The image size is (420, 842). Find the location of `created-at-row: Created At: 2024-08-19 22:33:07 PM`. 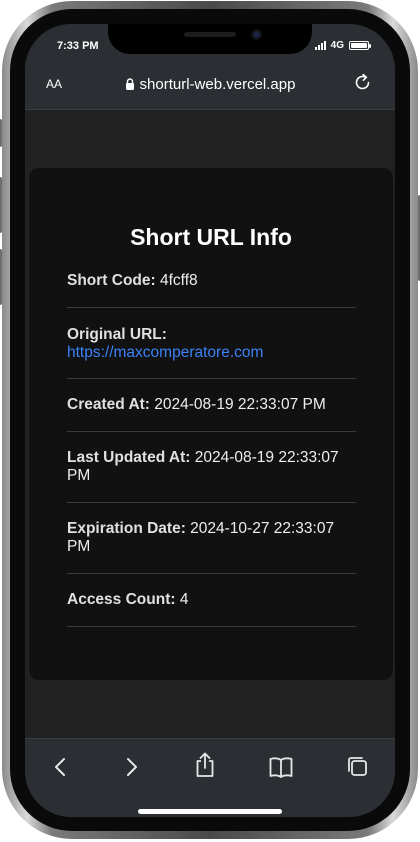

created-at-row: Created At: 2024-08-19 22:33:07 PM is located at coordinates (211, 405).